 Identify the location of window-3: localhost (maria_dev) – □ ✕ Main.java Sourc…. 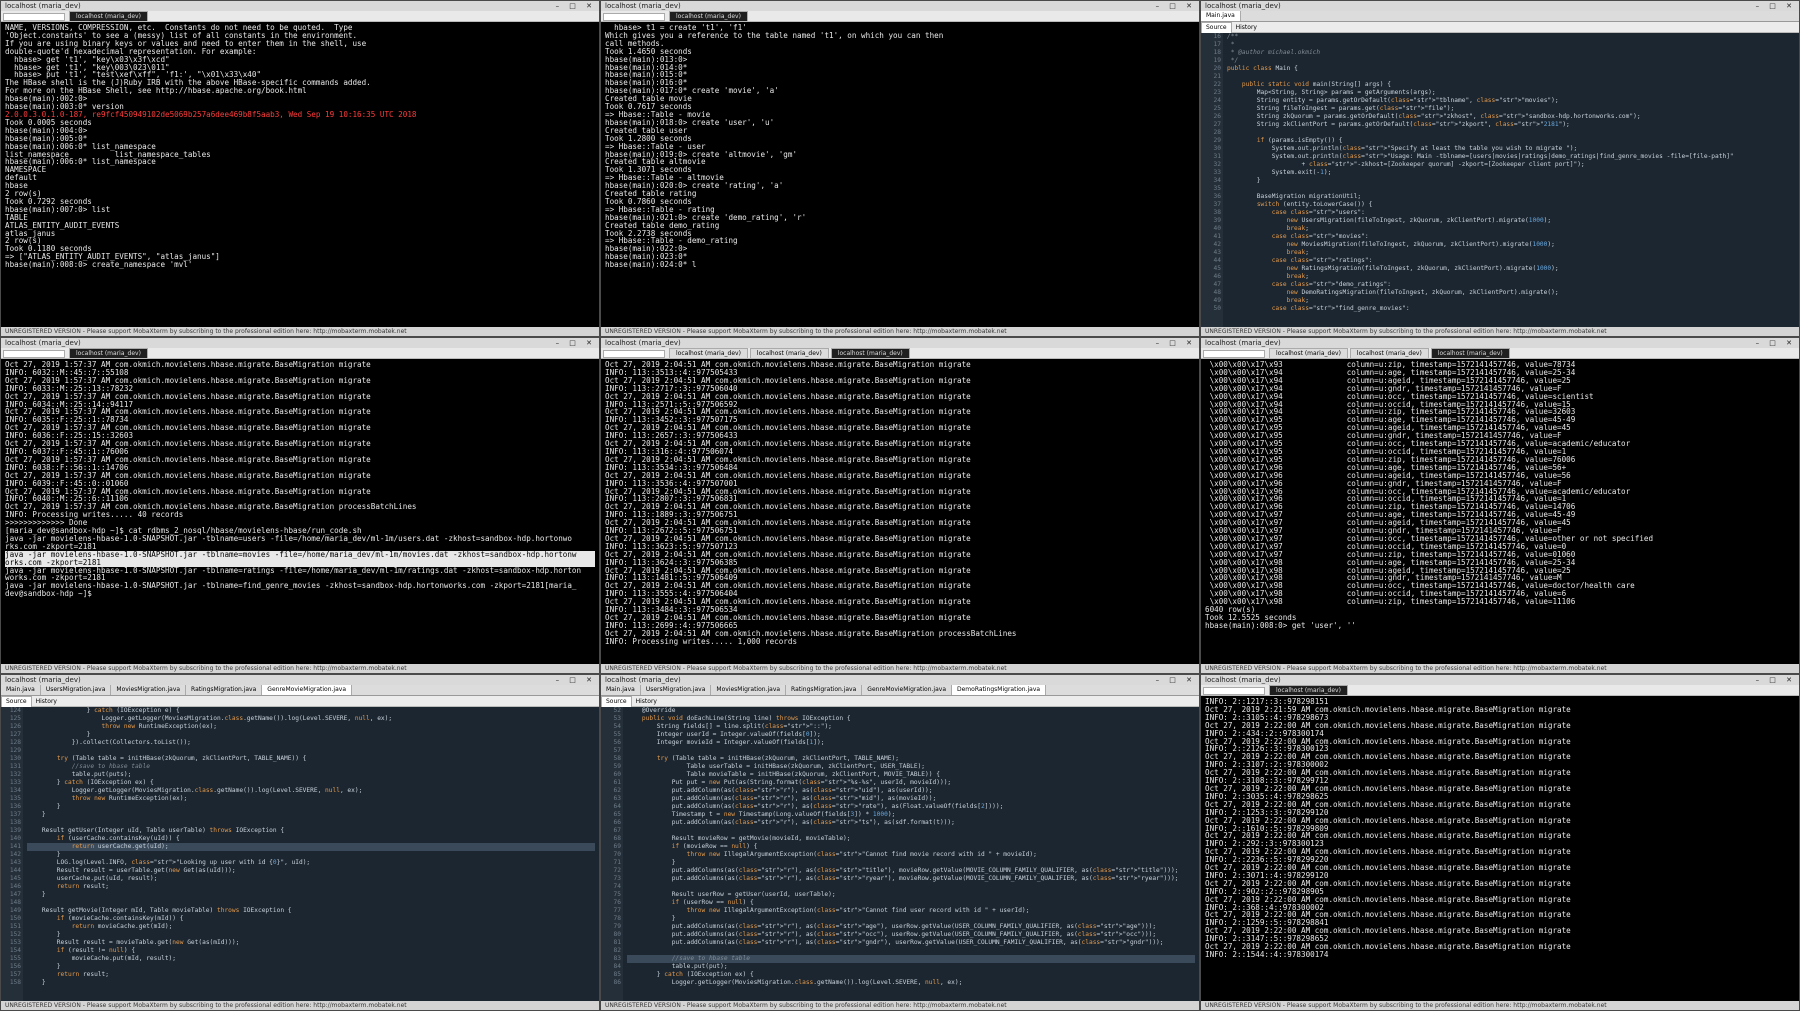
(1500, 168).